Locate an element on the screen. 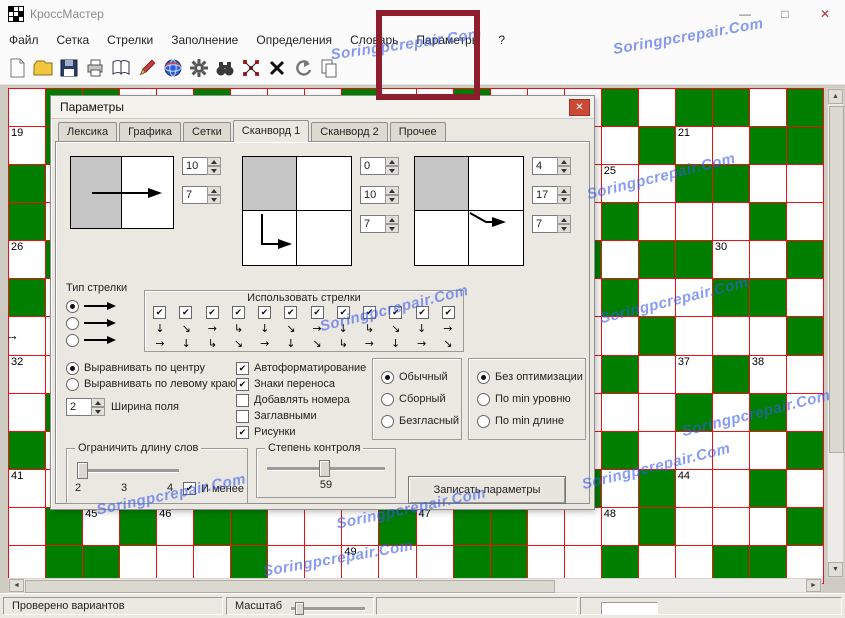  scroll-down-button: ▼ is located at coordinates (835, 569).